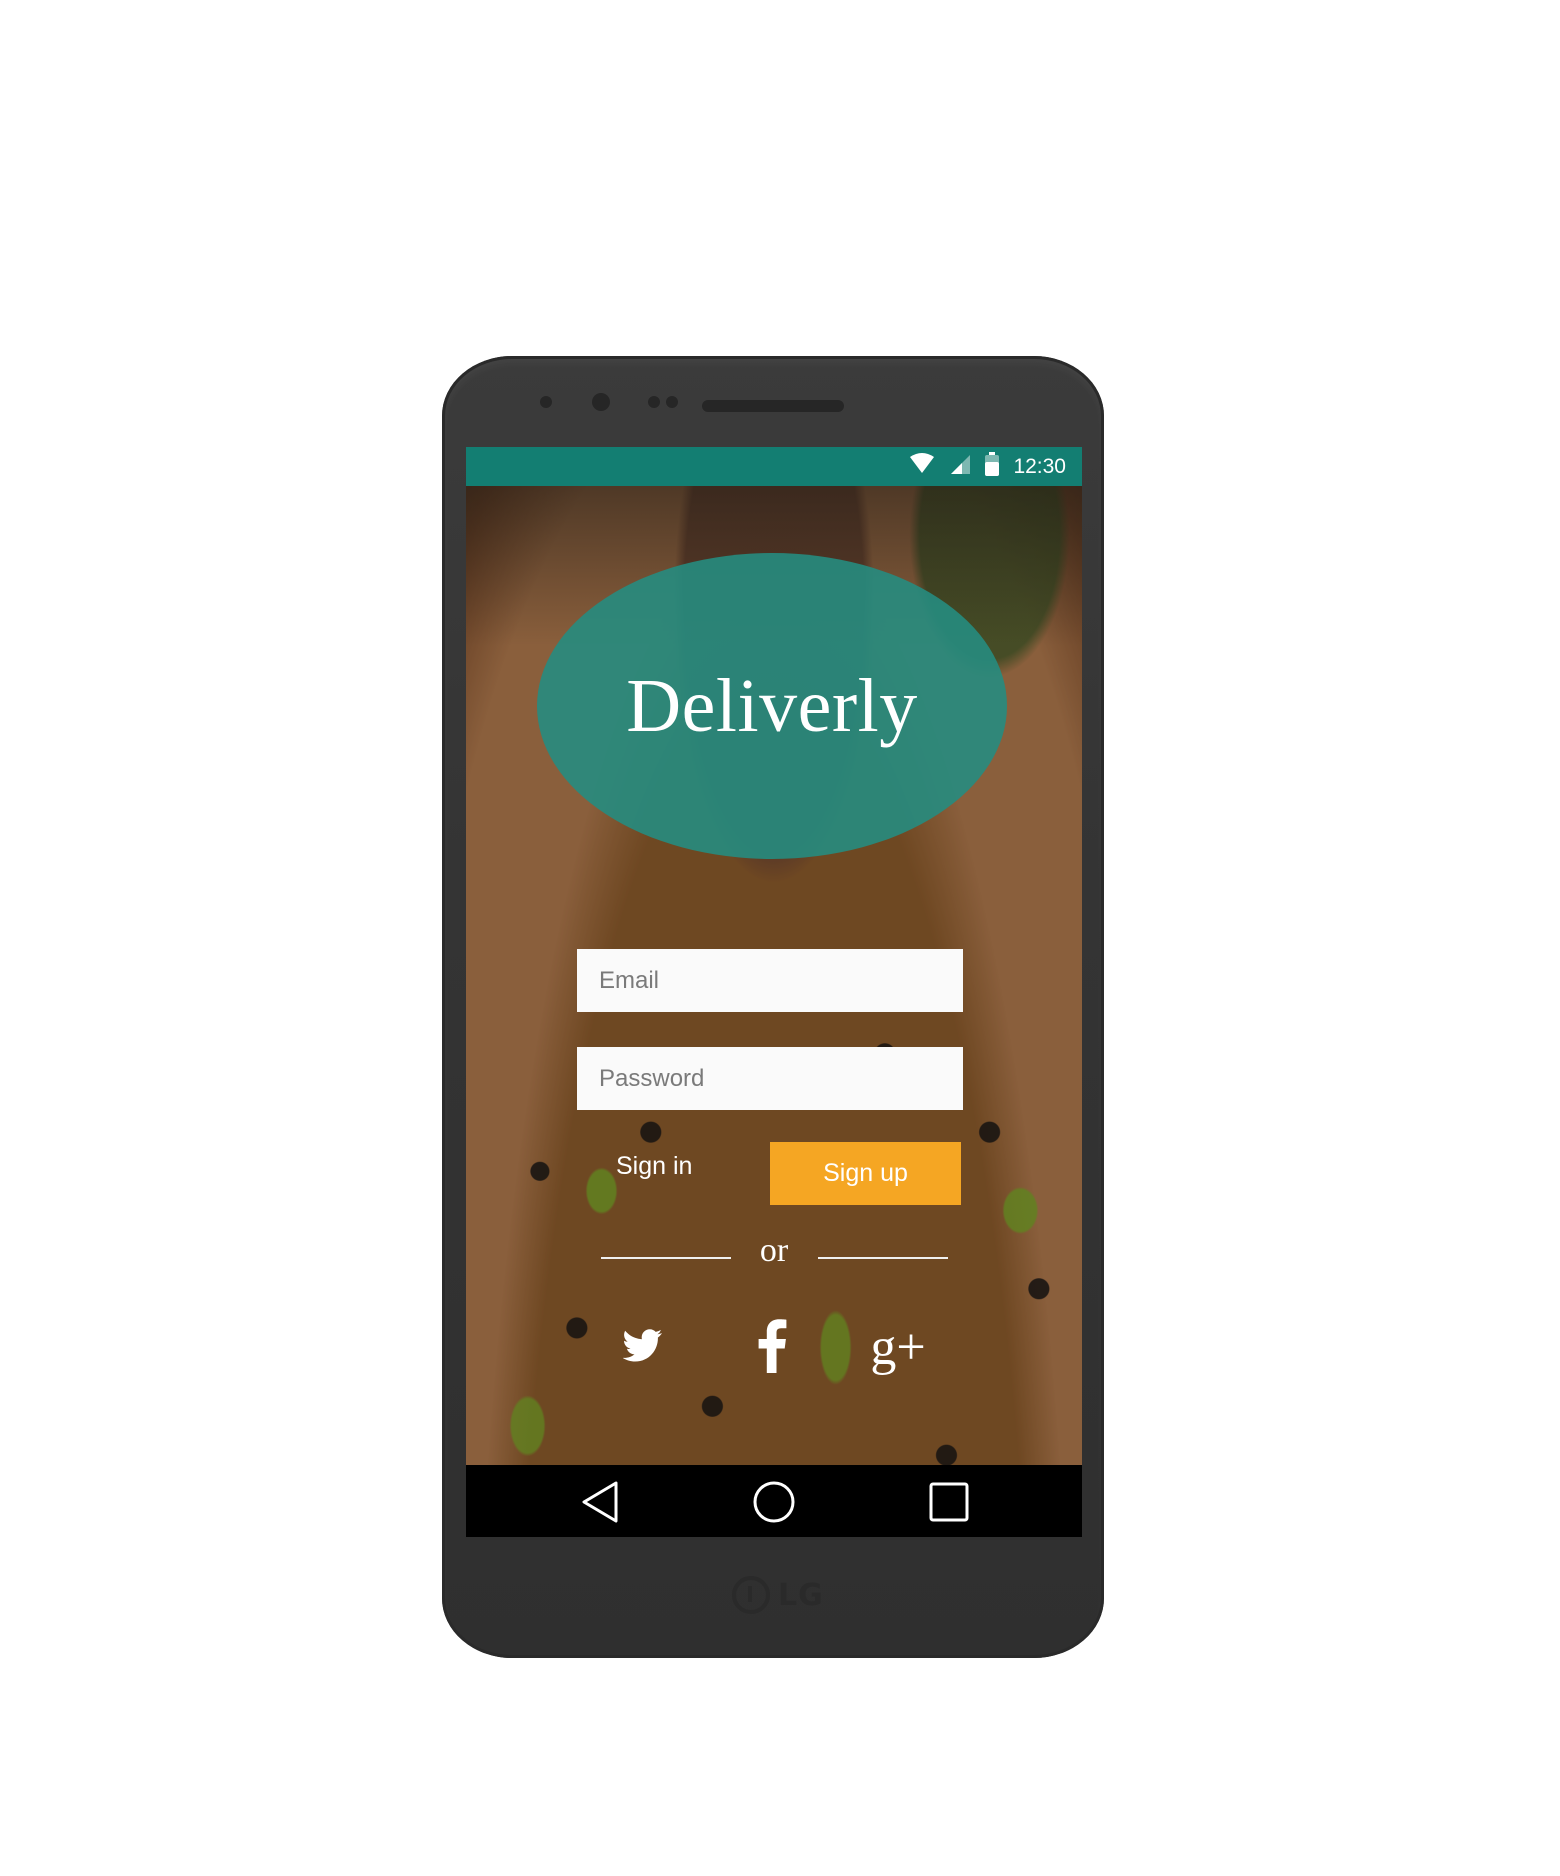 The height and width of the screenshot is (1876, 1560). Describe the element at coordinates (774, 466) in the screenshot. I see `status-bar: 12:30` at that location.